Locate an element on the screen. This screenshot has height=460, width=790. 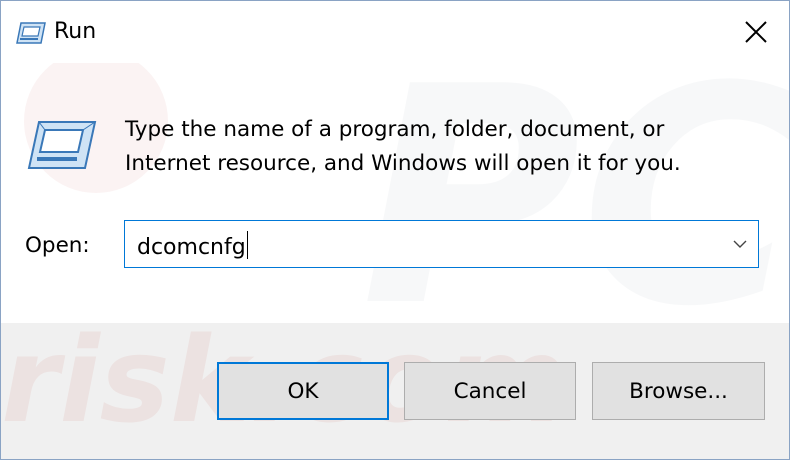
dropdown-button is located at coordinates (740, 244).